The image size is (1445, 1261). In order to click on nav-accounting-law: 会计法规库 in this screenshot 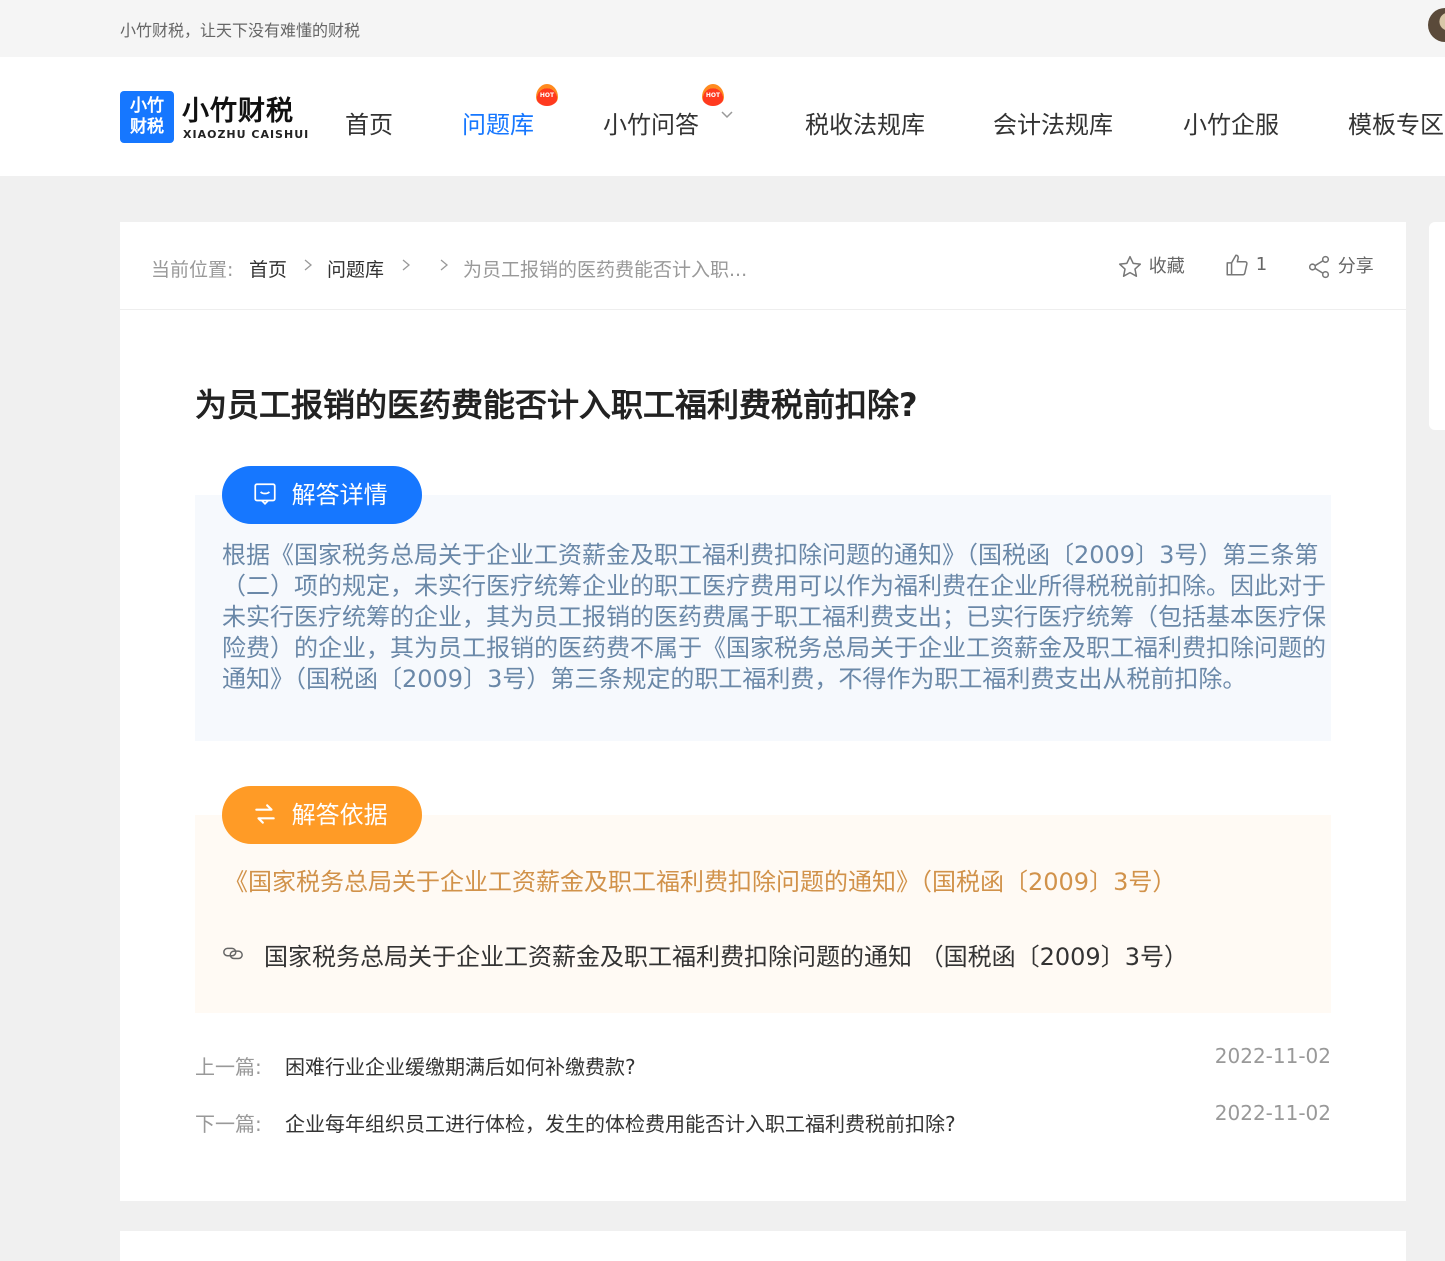, I will do `click(1053, 122)`.